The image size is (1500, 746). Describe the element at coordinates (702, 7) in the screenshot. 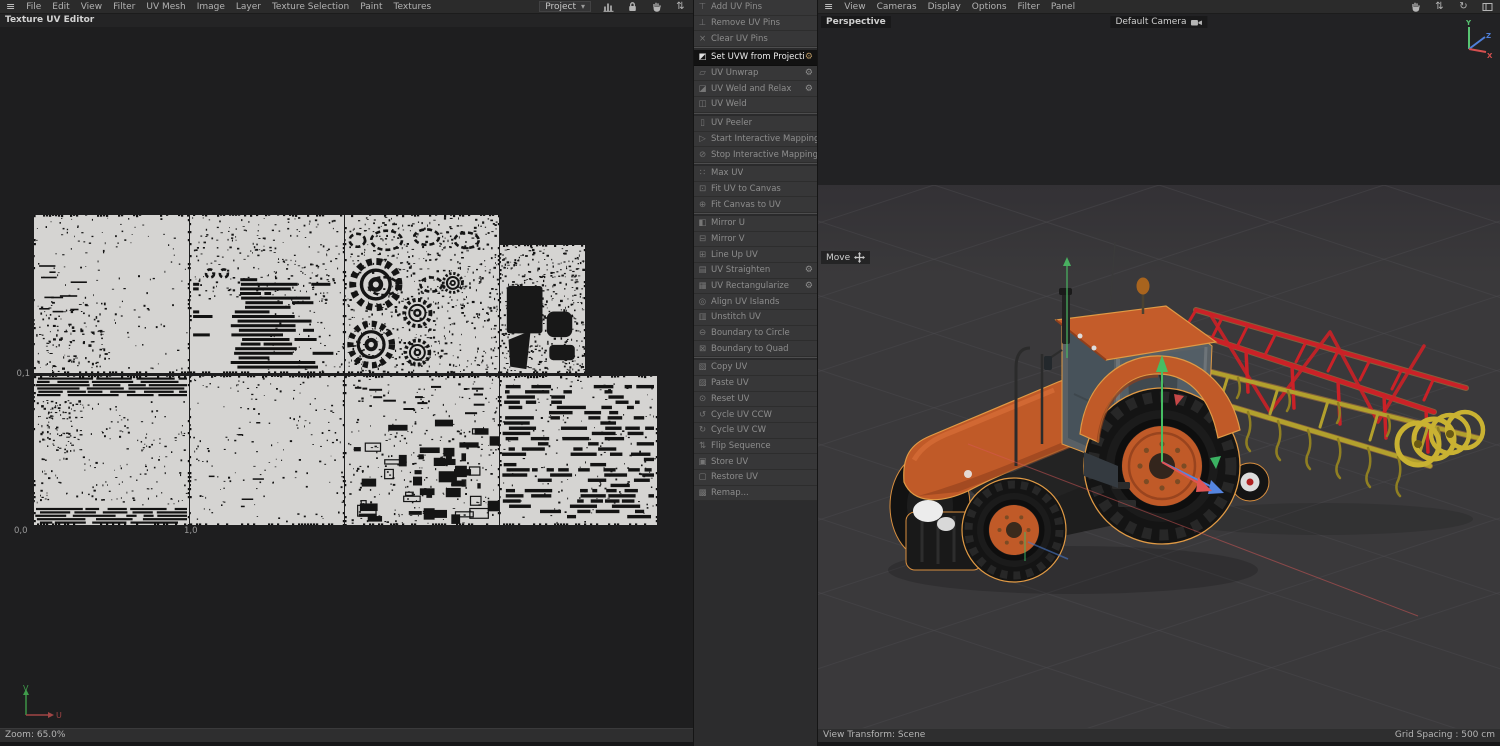

I see `pin-add-icon: ⊤` at that location.